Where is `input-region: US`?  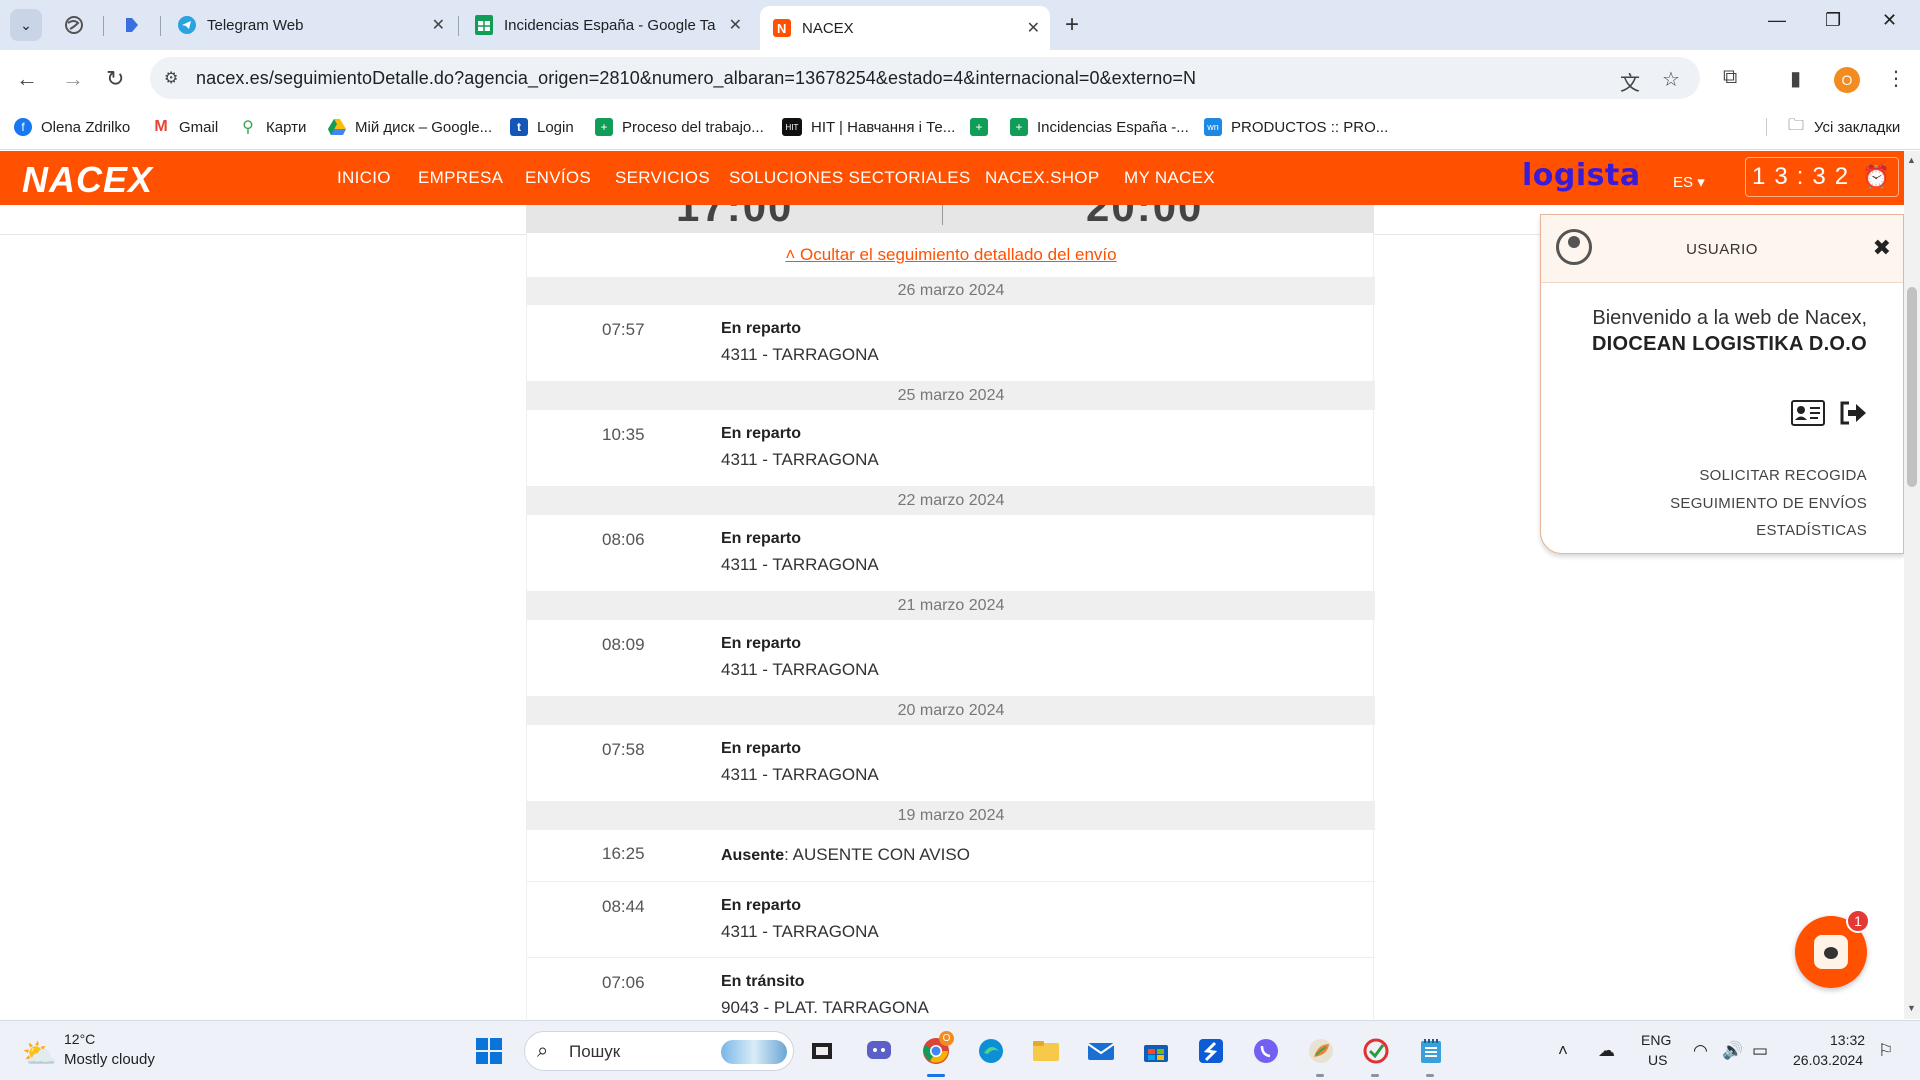 input-region: US is located at coordinates (1657, 1060).